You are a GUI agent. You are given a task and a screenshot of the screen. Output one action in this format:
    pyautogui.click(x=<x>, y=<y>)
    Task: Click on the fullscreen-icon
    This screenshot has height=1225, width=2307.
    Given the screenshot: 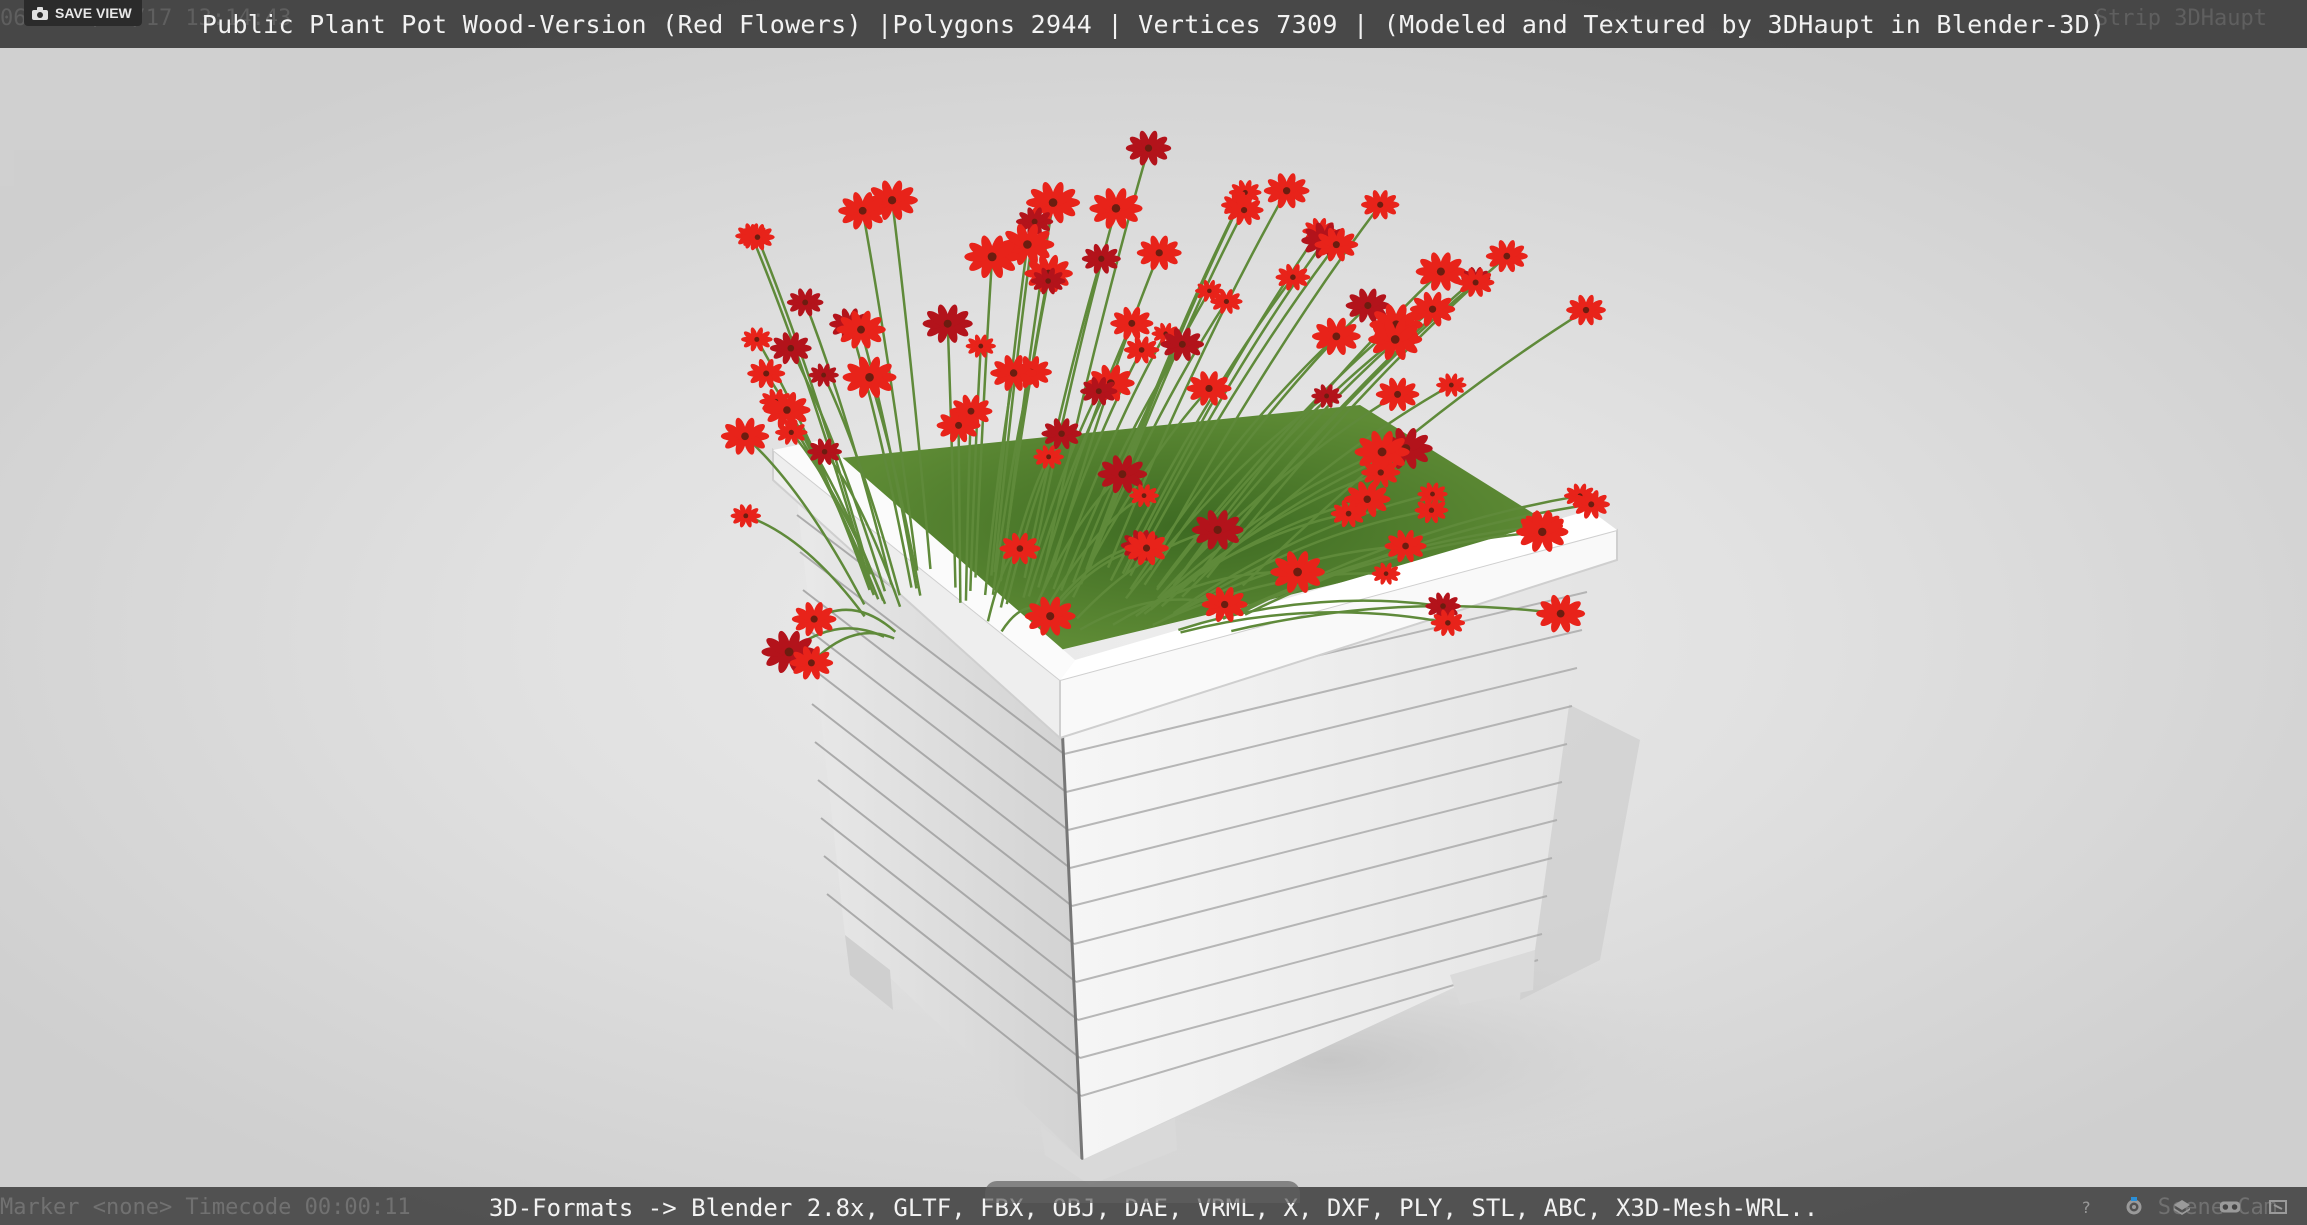 What is the action you would take?
    pyautogui.click(x=2278, y=1207)
    